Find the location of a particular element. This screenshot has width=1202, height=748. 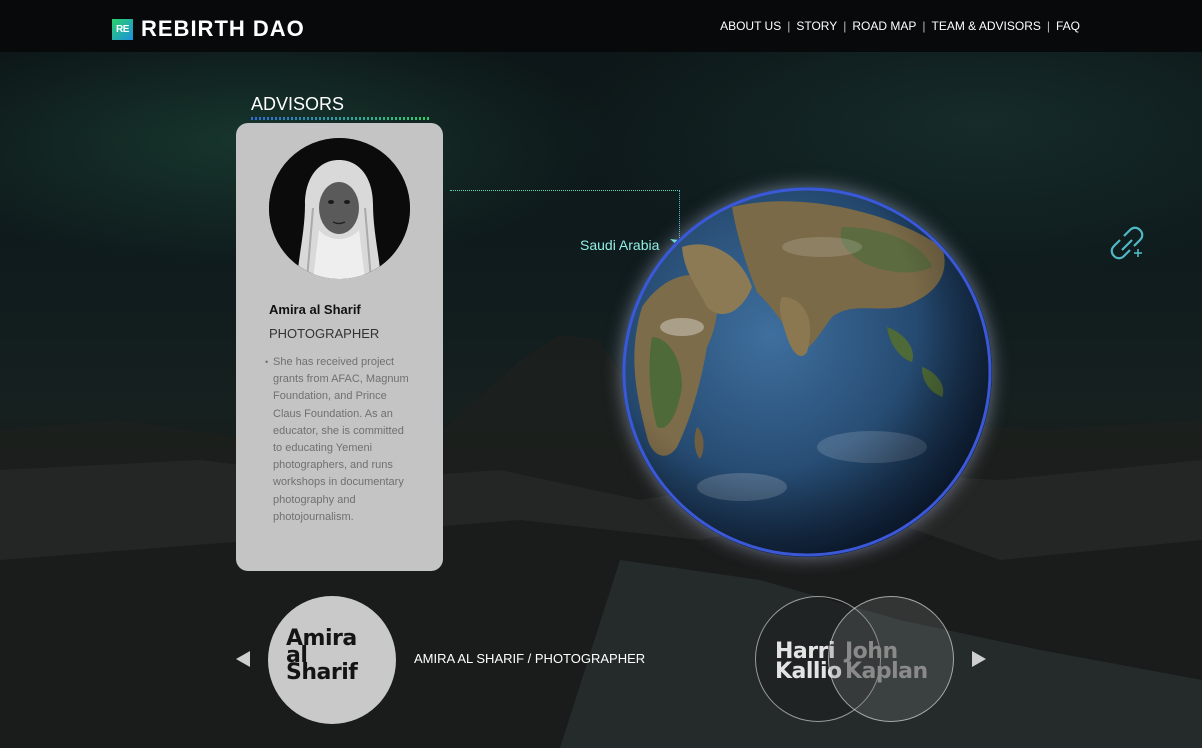

advisor-name: Amira al Sharif is located at coordinates (315, 309).